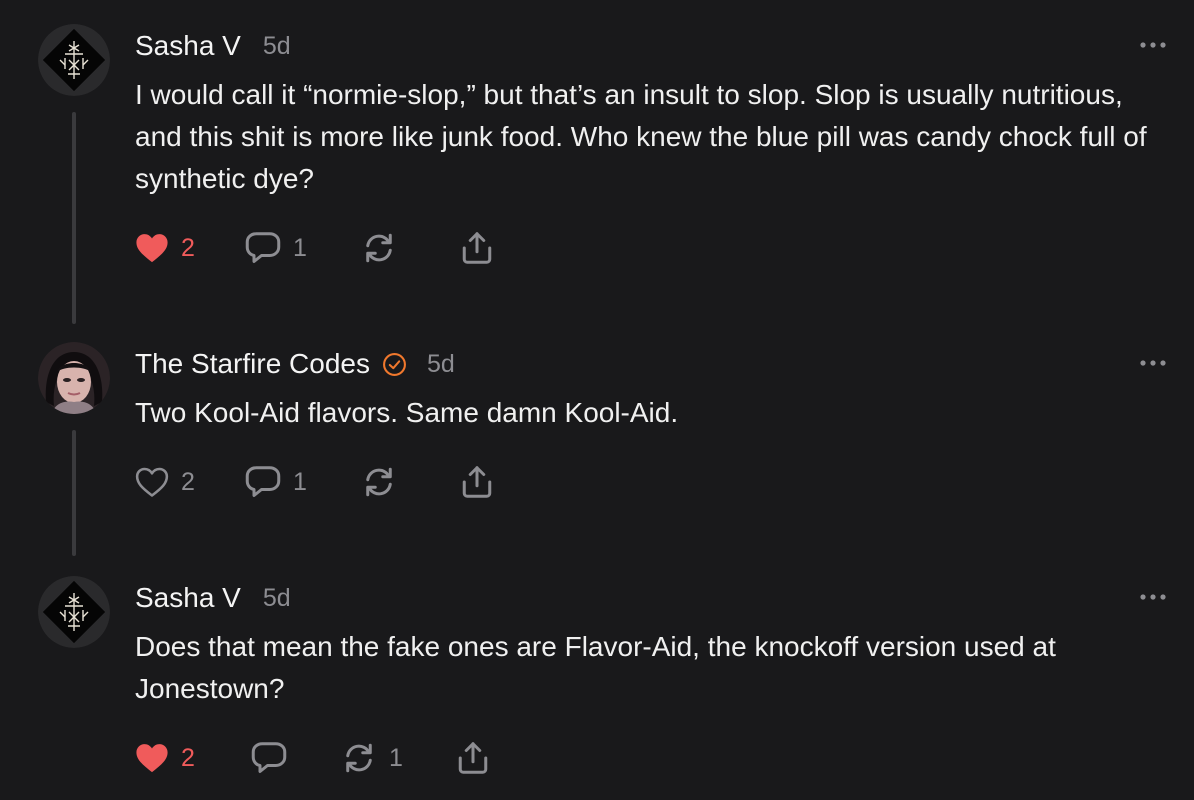  I want to click on restack-button: 1, so click(372, 758).